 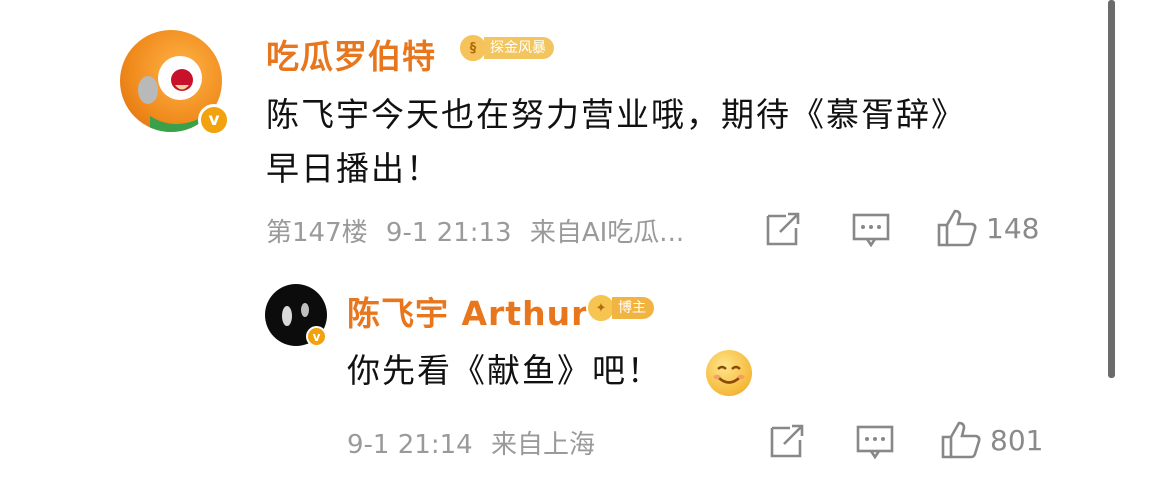 I want to click on user-tag-badge: § 探金风暴, so click(x=506, y=48).